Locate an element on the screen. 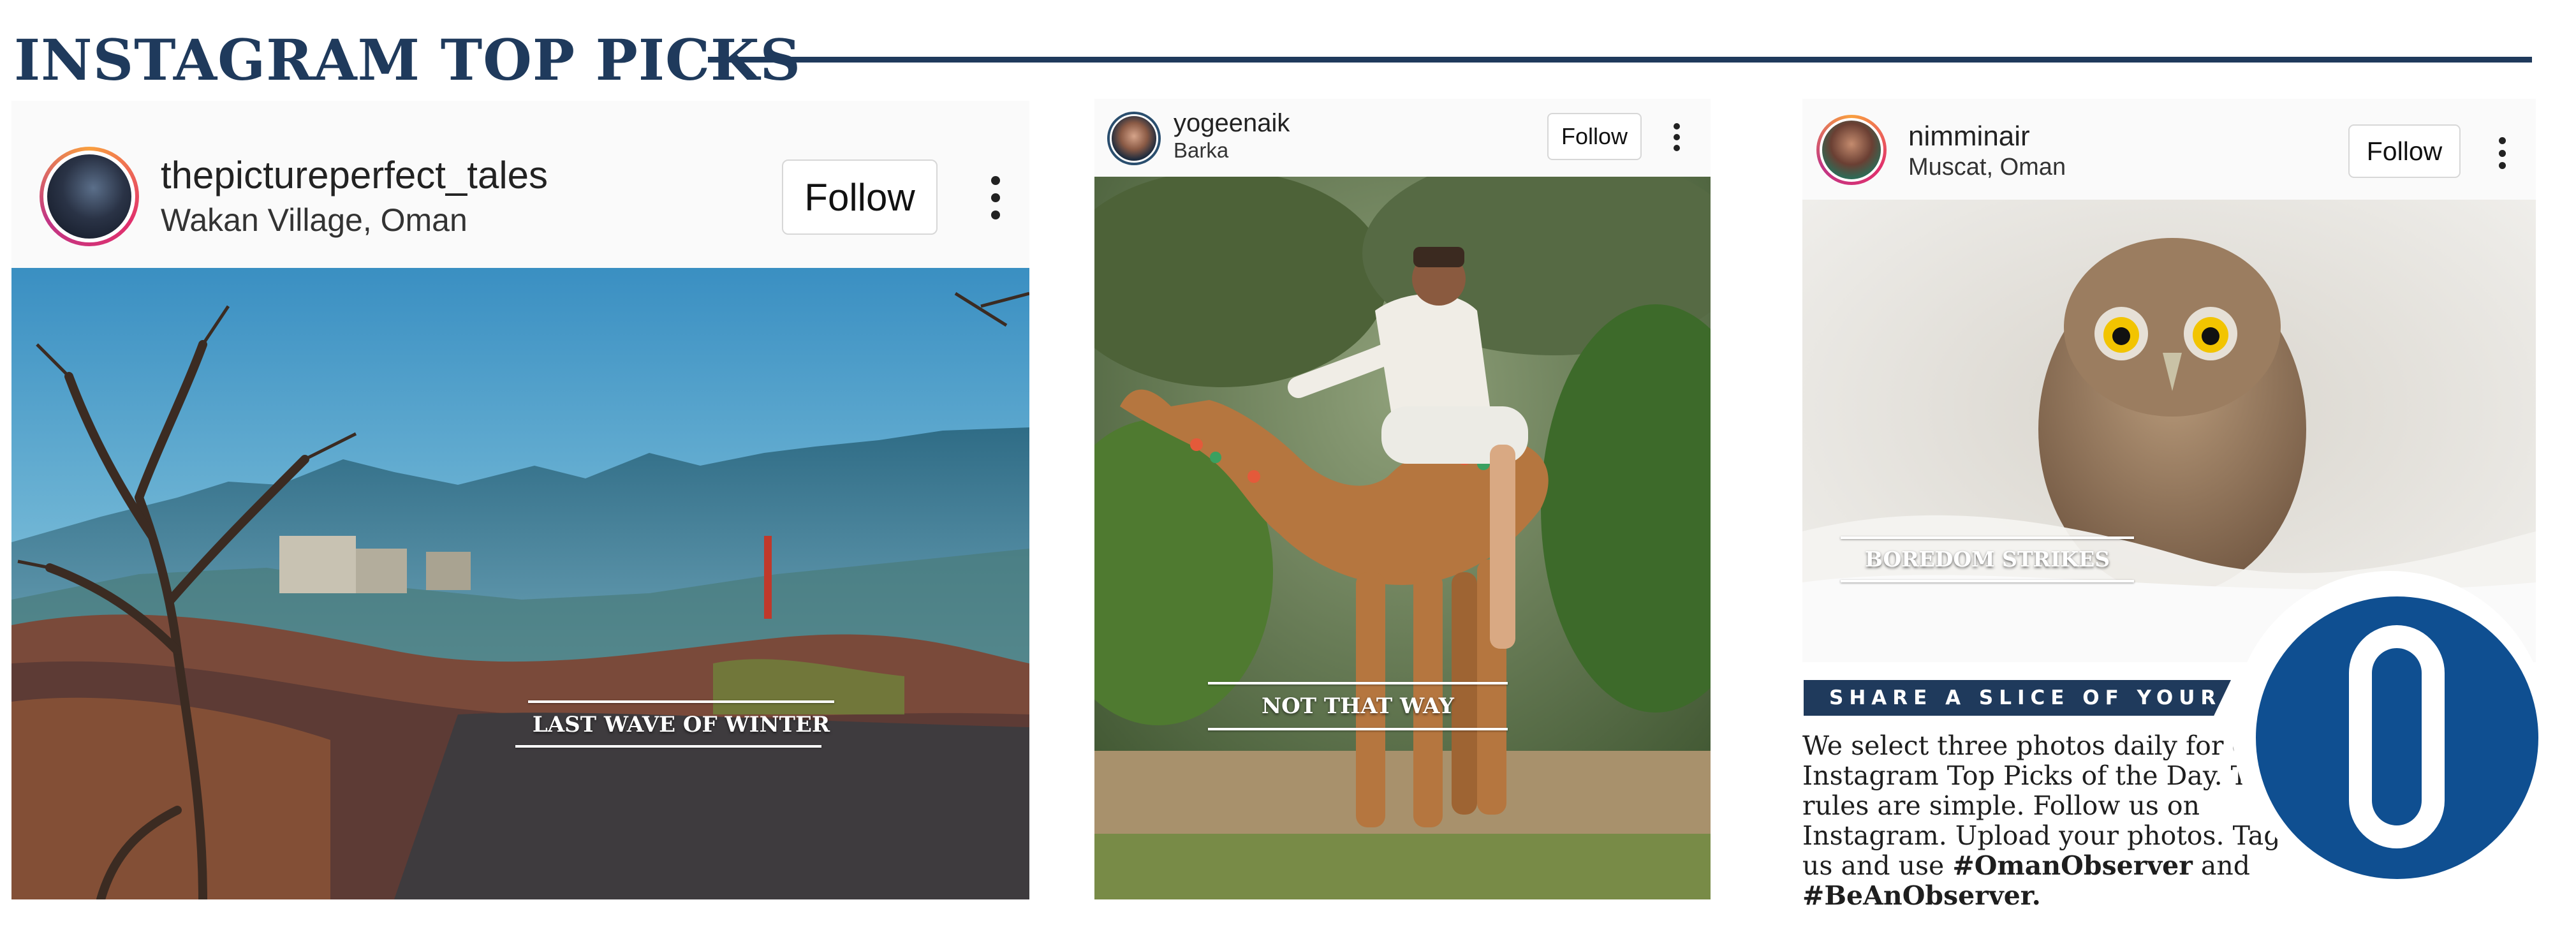 This screenshot has width=2576, height=939. headline-rule is located at coordinates (1620, 60).